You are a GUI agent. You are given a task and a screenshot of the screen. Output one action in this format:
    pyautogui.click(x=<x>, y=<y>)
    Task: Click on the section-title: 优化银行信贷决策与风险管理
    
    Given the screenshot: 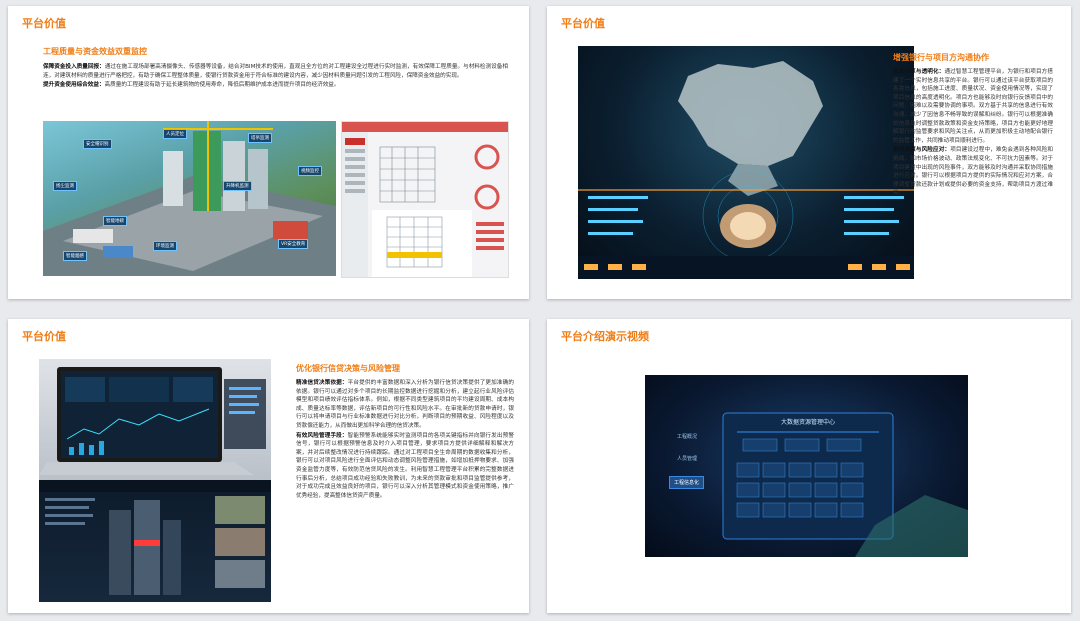 What is the action you would take?
    pyautogui.click(x=348, y=368)
    